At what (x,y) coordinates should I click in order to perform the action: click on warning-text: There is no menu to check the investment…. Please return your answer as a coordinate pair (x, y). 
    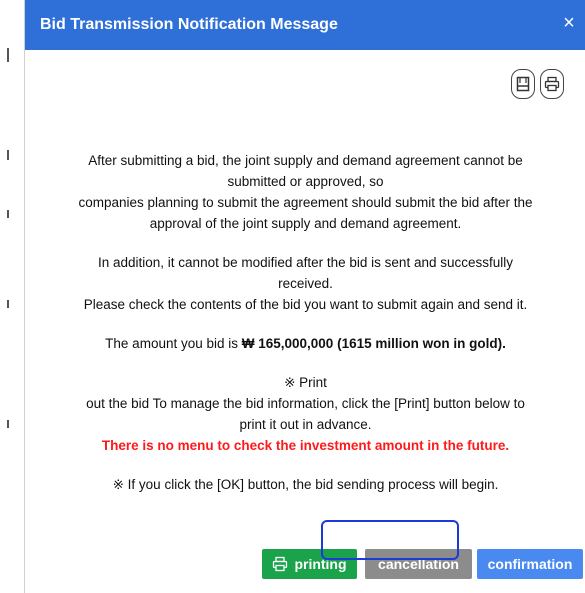
    Looking at the image, I should click on (305, 445).